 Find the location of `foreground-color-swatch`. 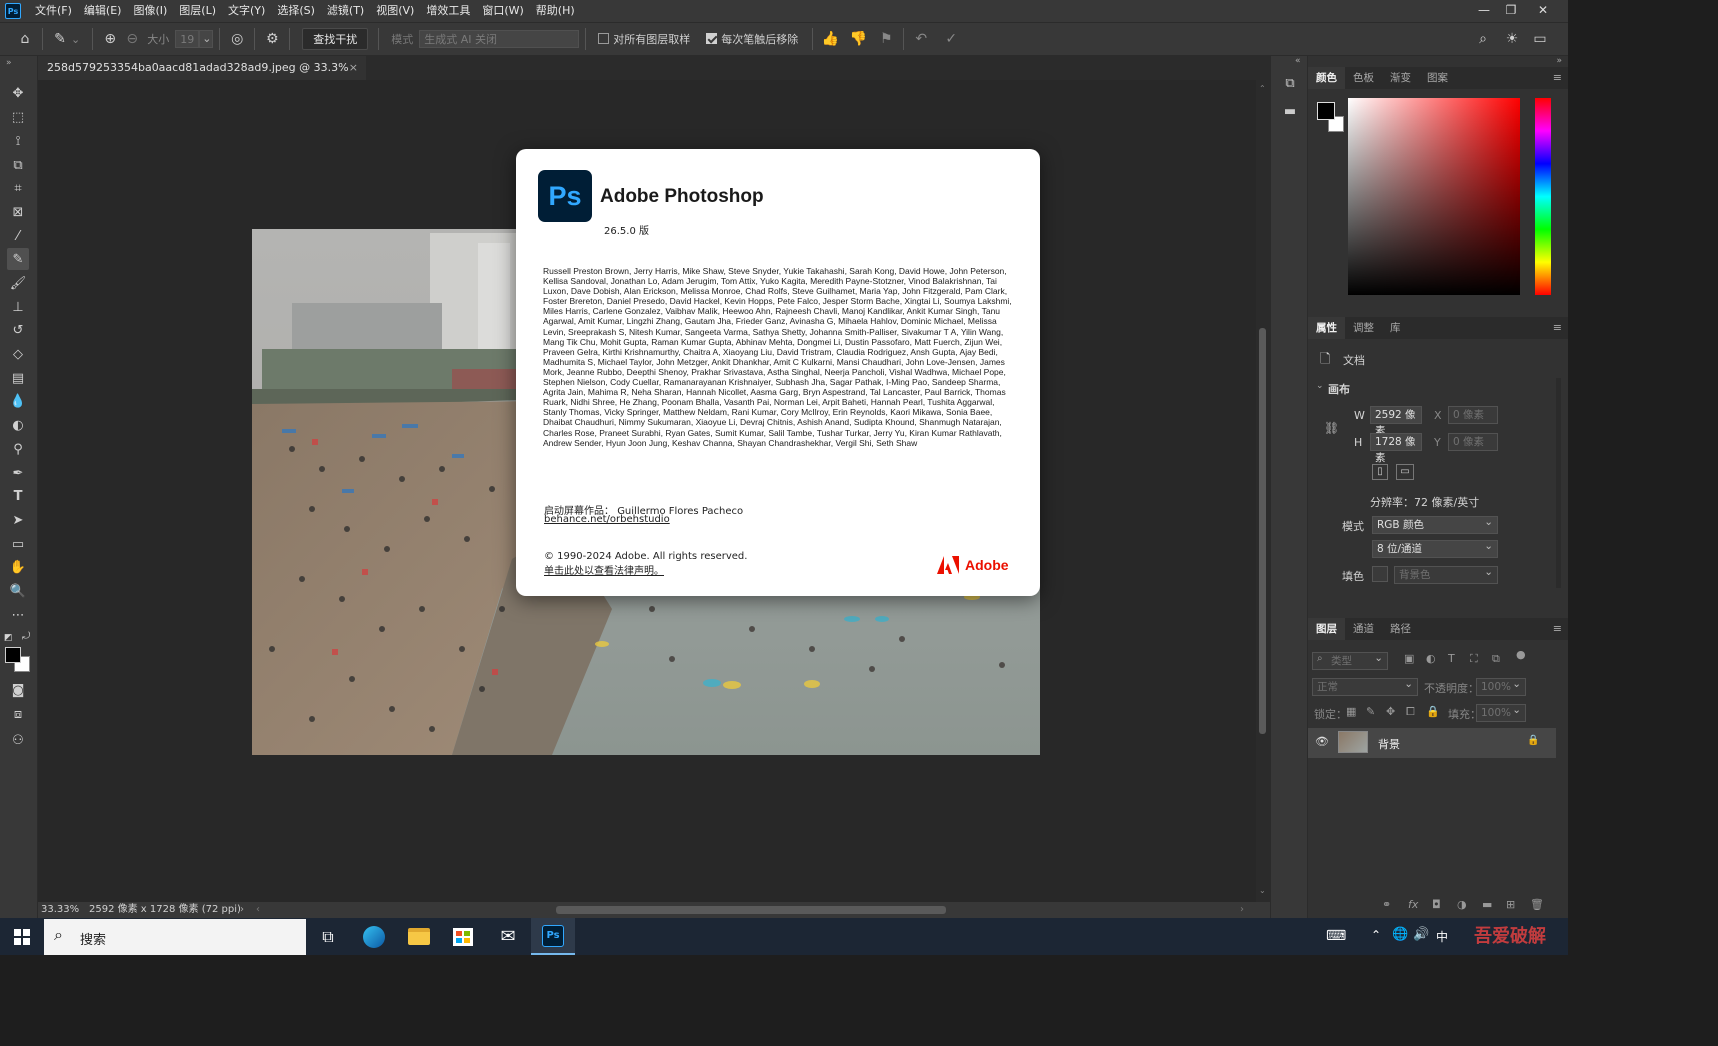

foreground-color-swatch is located at coordinates (13, 655).